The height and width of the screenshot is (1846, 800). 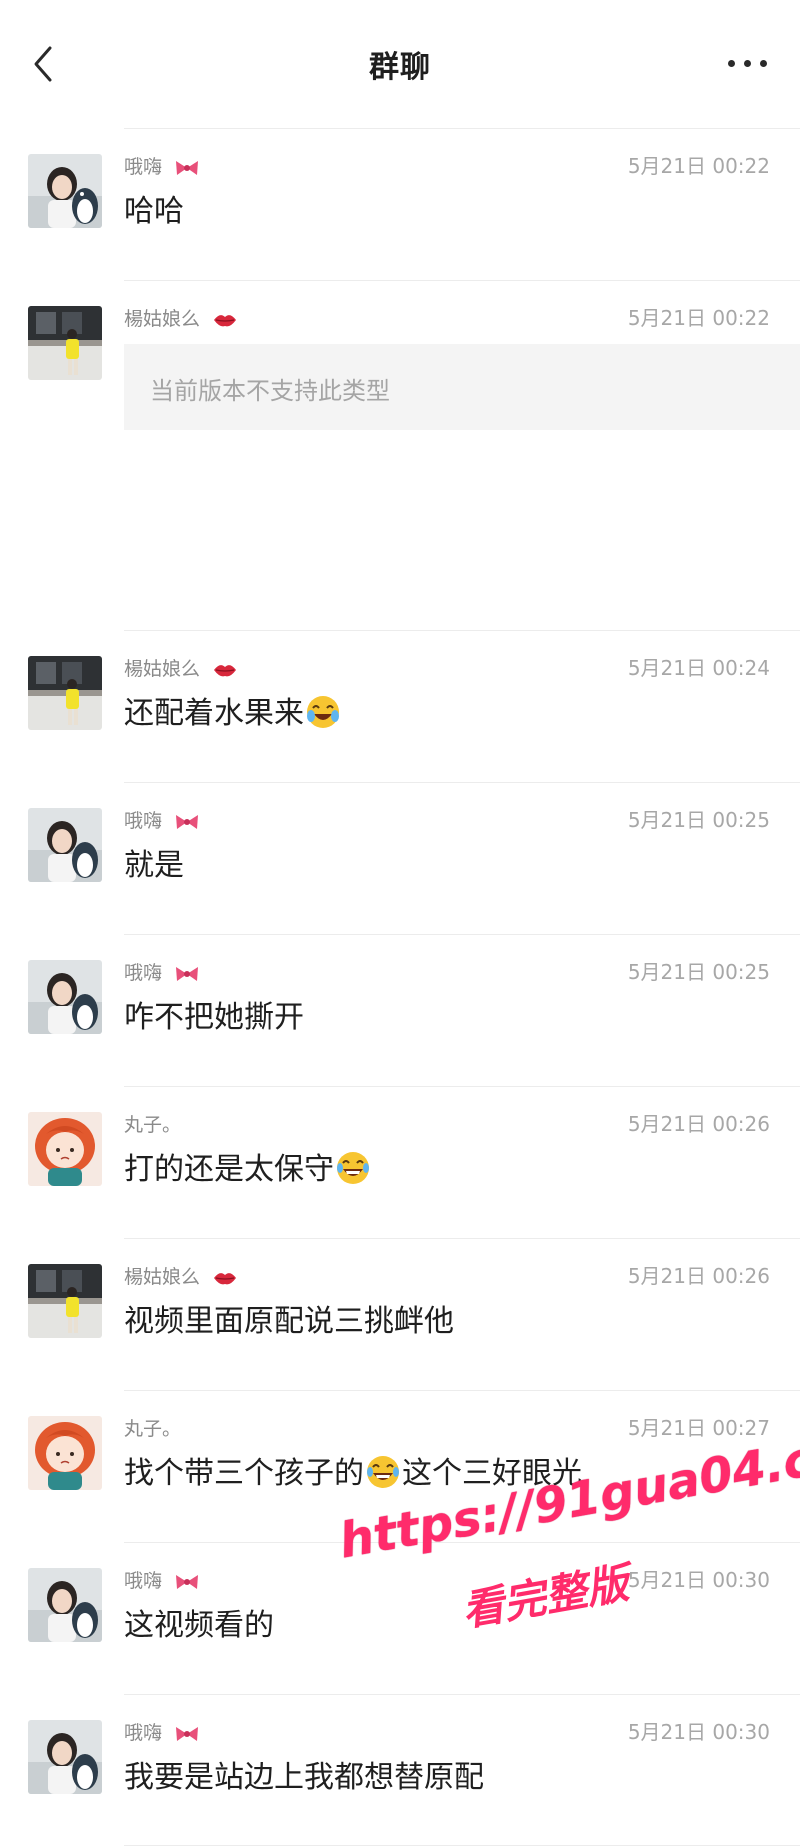 What do you see at coordinates (248, 1166) in the screenshot?
I see `message-text: 打的还是太保守` at bounding box center [248, 1166].